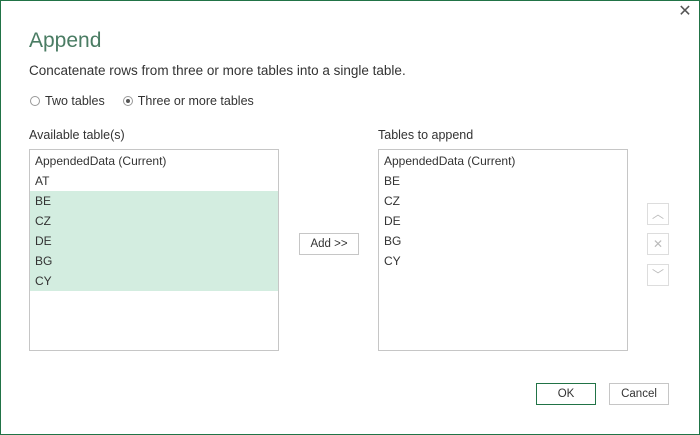 The width and height of the screenshot is (700, 435). What do you see at coordinates (77, 135) in the screenshot?
I see `available-tables-label: Available table(s)` at bounding box center [77, 135].